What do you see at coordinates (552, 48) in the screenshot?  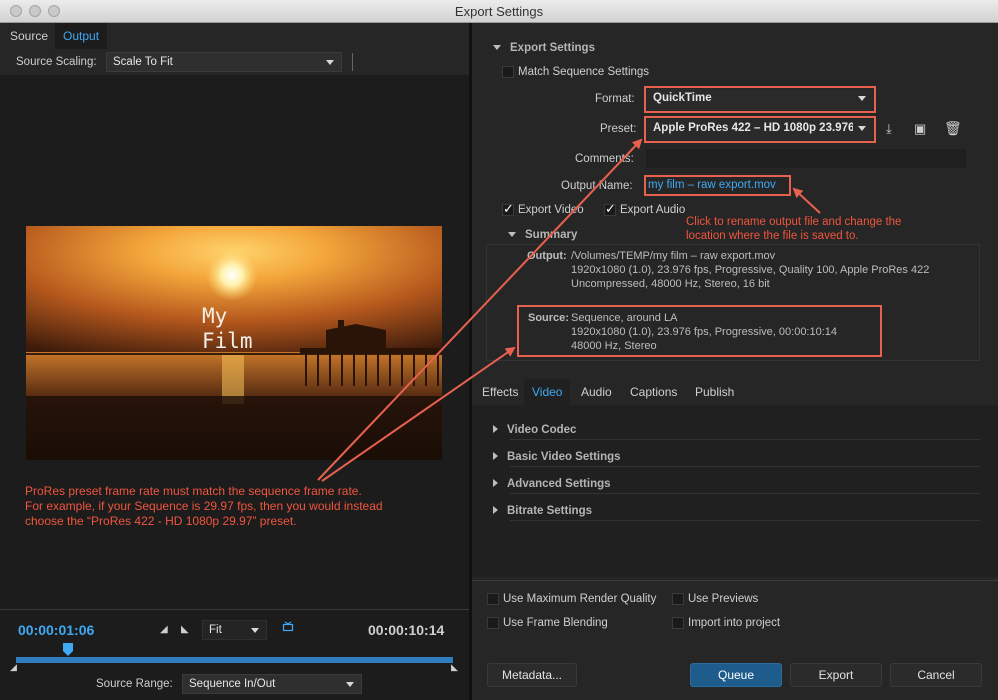 I see `export-settings-title: Export Settings` at bounding box center [552, 48].